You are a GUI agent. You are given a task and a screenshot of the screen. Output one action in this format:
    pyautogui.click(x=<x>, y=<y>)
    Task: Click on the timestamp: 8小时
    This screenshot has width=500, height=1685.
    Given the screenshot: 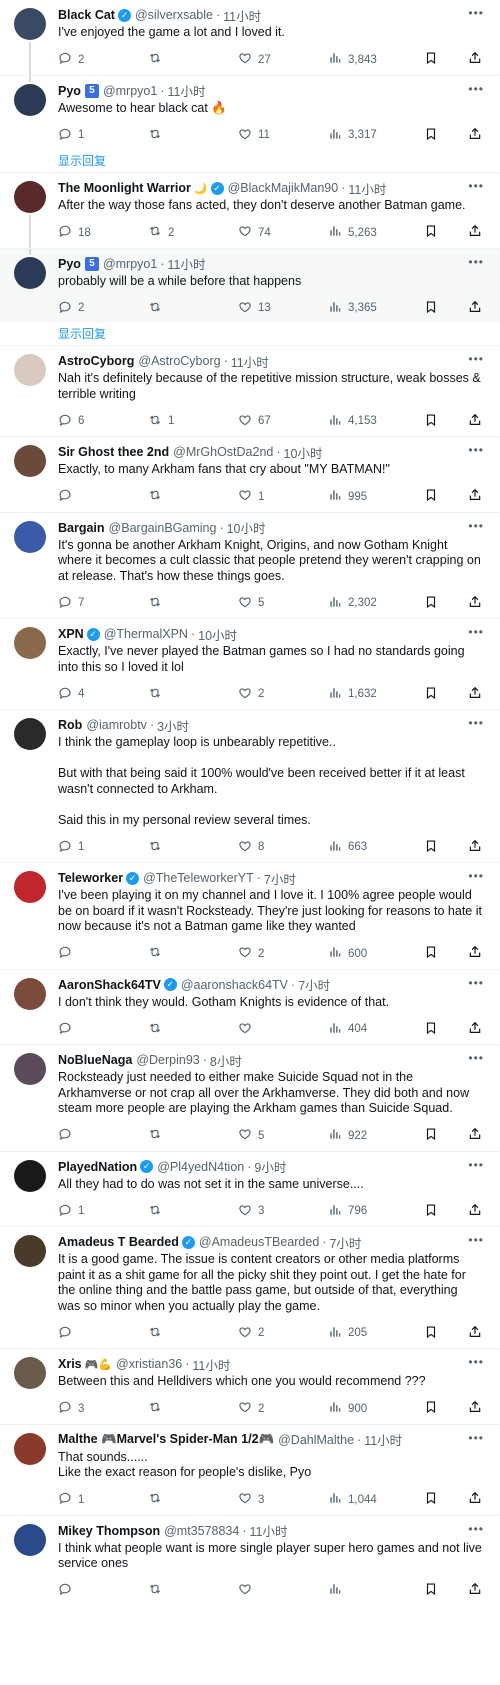 What is the action you would take?
    pyautogui.click(x=226, y=1060)
    